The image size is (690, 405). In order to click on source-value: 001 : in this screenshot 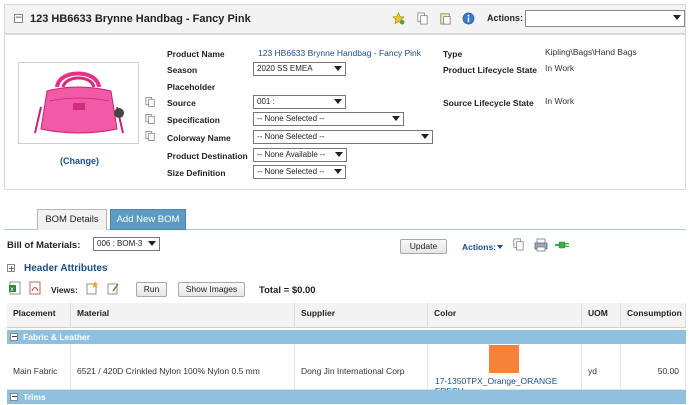, I will do `click(266, 101)`.